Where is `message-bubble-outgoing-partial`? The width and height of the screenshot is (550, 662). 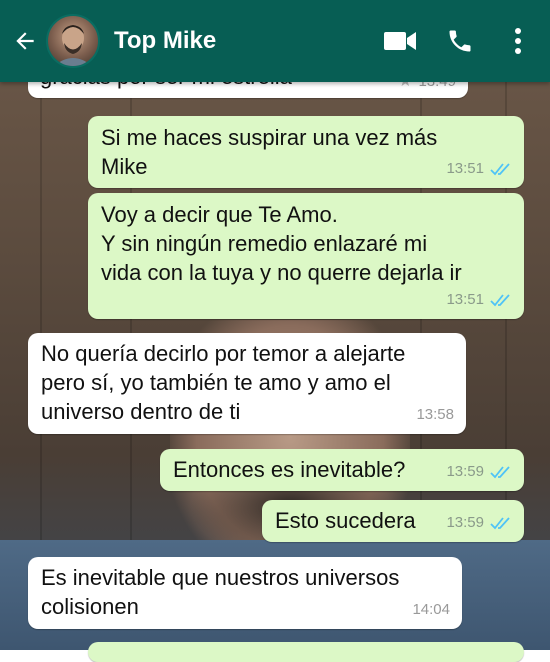 message-bubble-outgoing-partial is located at coordinates (306, 652).